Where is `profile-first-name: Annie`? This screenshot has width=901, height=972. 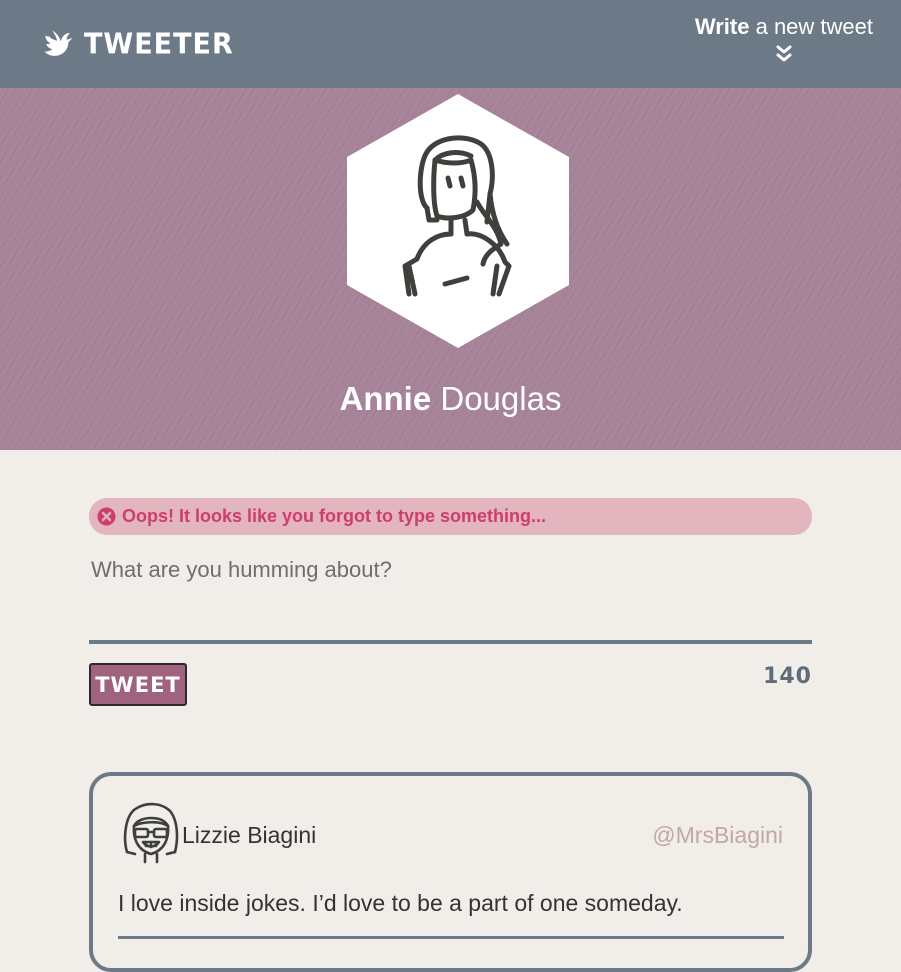 profile-first-name: Annie is located at coordinates (385, 398).